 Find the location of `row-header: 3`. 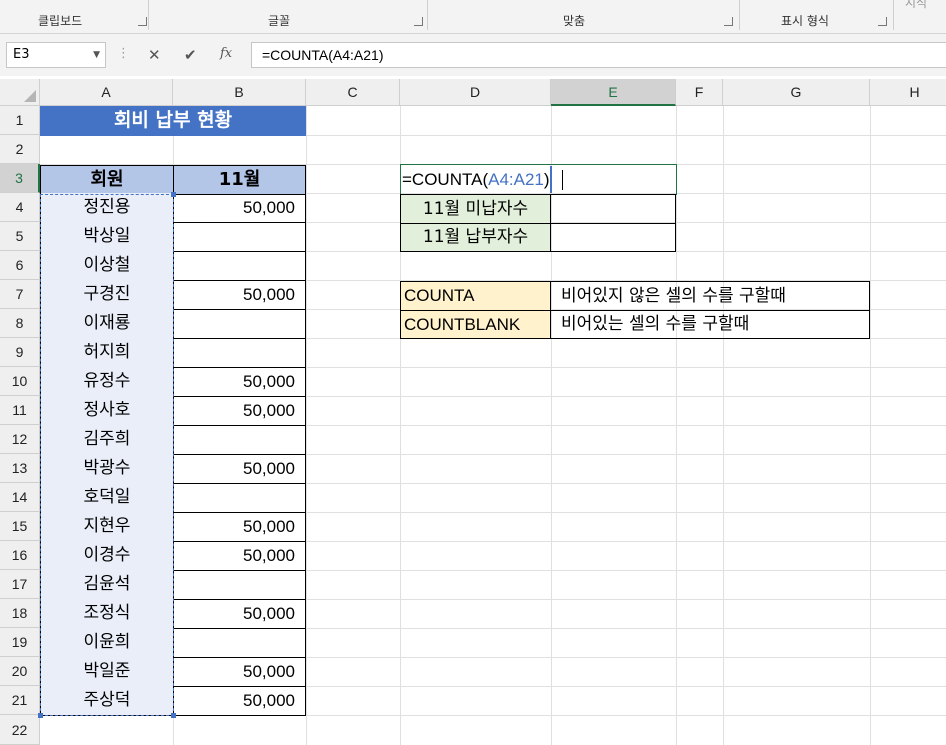

row-header: 3 is located at coordinates (20, 178).